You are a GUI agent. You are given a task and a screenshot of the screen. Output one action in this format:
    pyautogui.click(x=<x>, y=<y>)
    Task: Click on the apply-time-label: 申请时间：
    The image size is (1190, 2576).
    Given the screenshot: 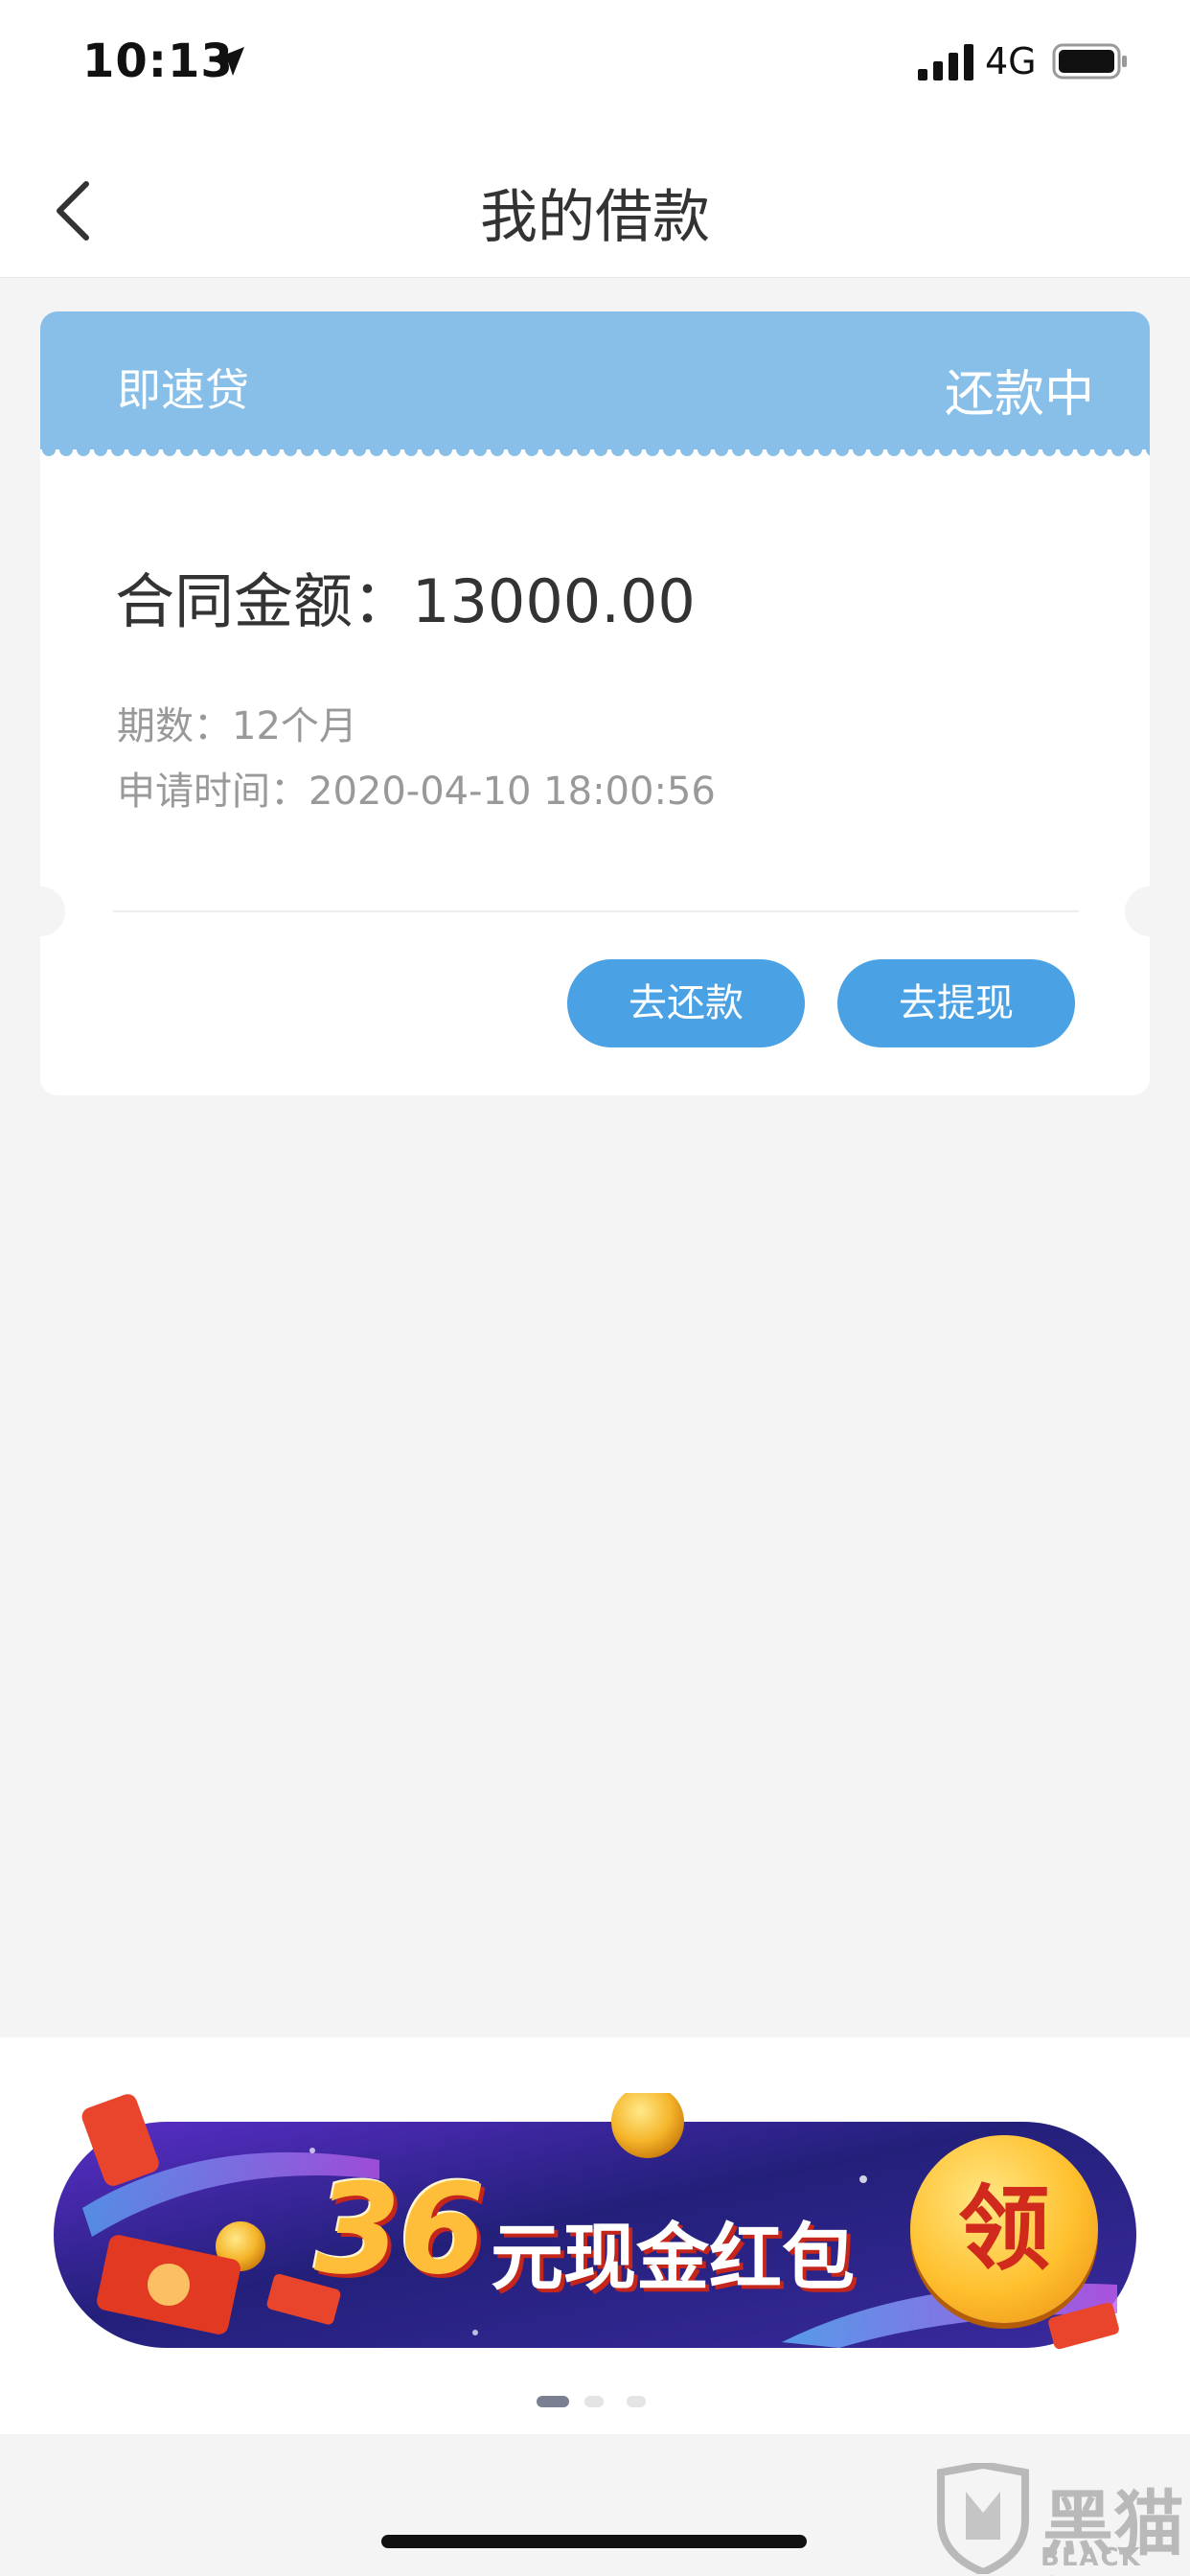 What is the action you would take?
    pyautogui.click(x=213, y=792)
    